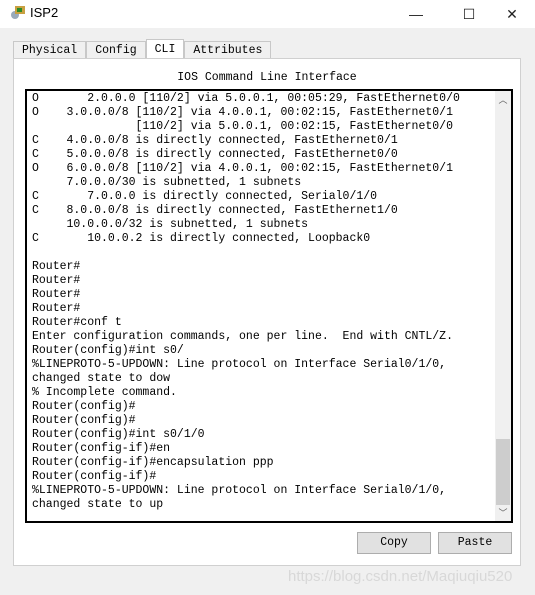  What do you see at coordinates (18, 12) in the screenshot?
I see `router-app-icon` at bounding box center [18, 12].